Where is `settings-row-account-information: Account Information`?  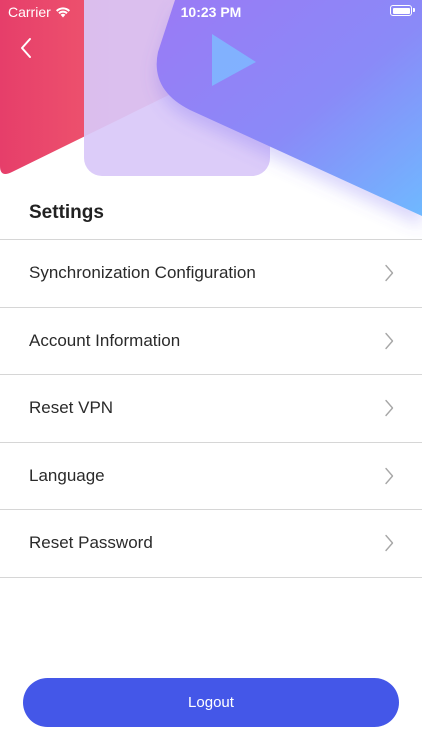
settings-row-account-information: Account Information is located at coordinates (211, 341).